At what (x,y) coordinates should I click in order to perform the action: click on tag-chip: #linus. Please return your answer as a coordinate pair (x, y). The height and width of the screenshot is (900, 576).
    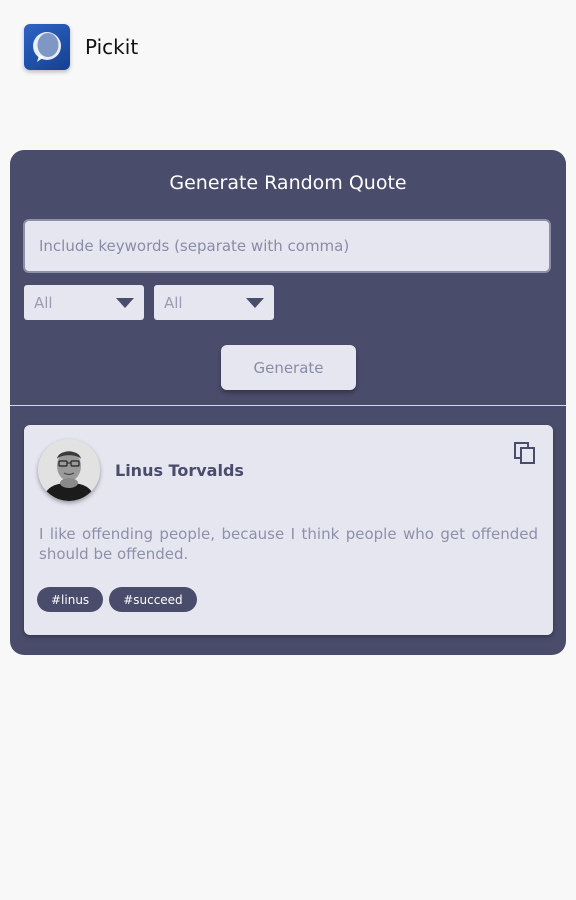
    Looking at the image, I should click on (70, 599).